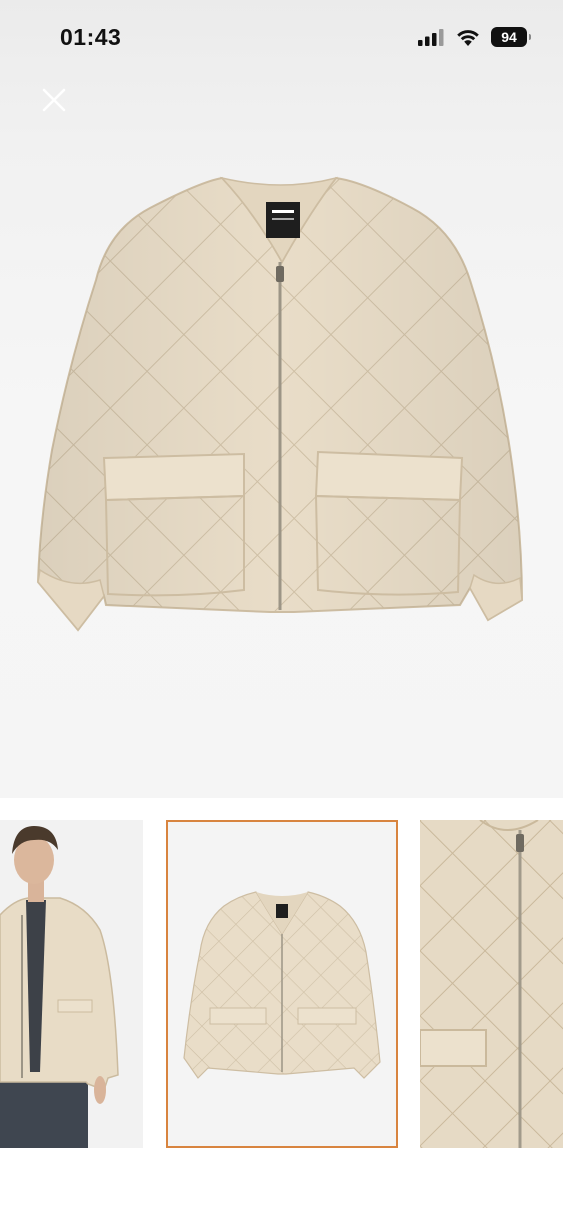  I want to click on cellular-signal-icon, so click(431, 37).